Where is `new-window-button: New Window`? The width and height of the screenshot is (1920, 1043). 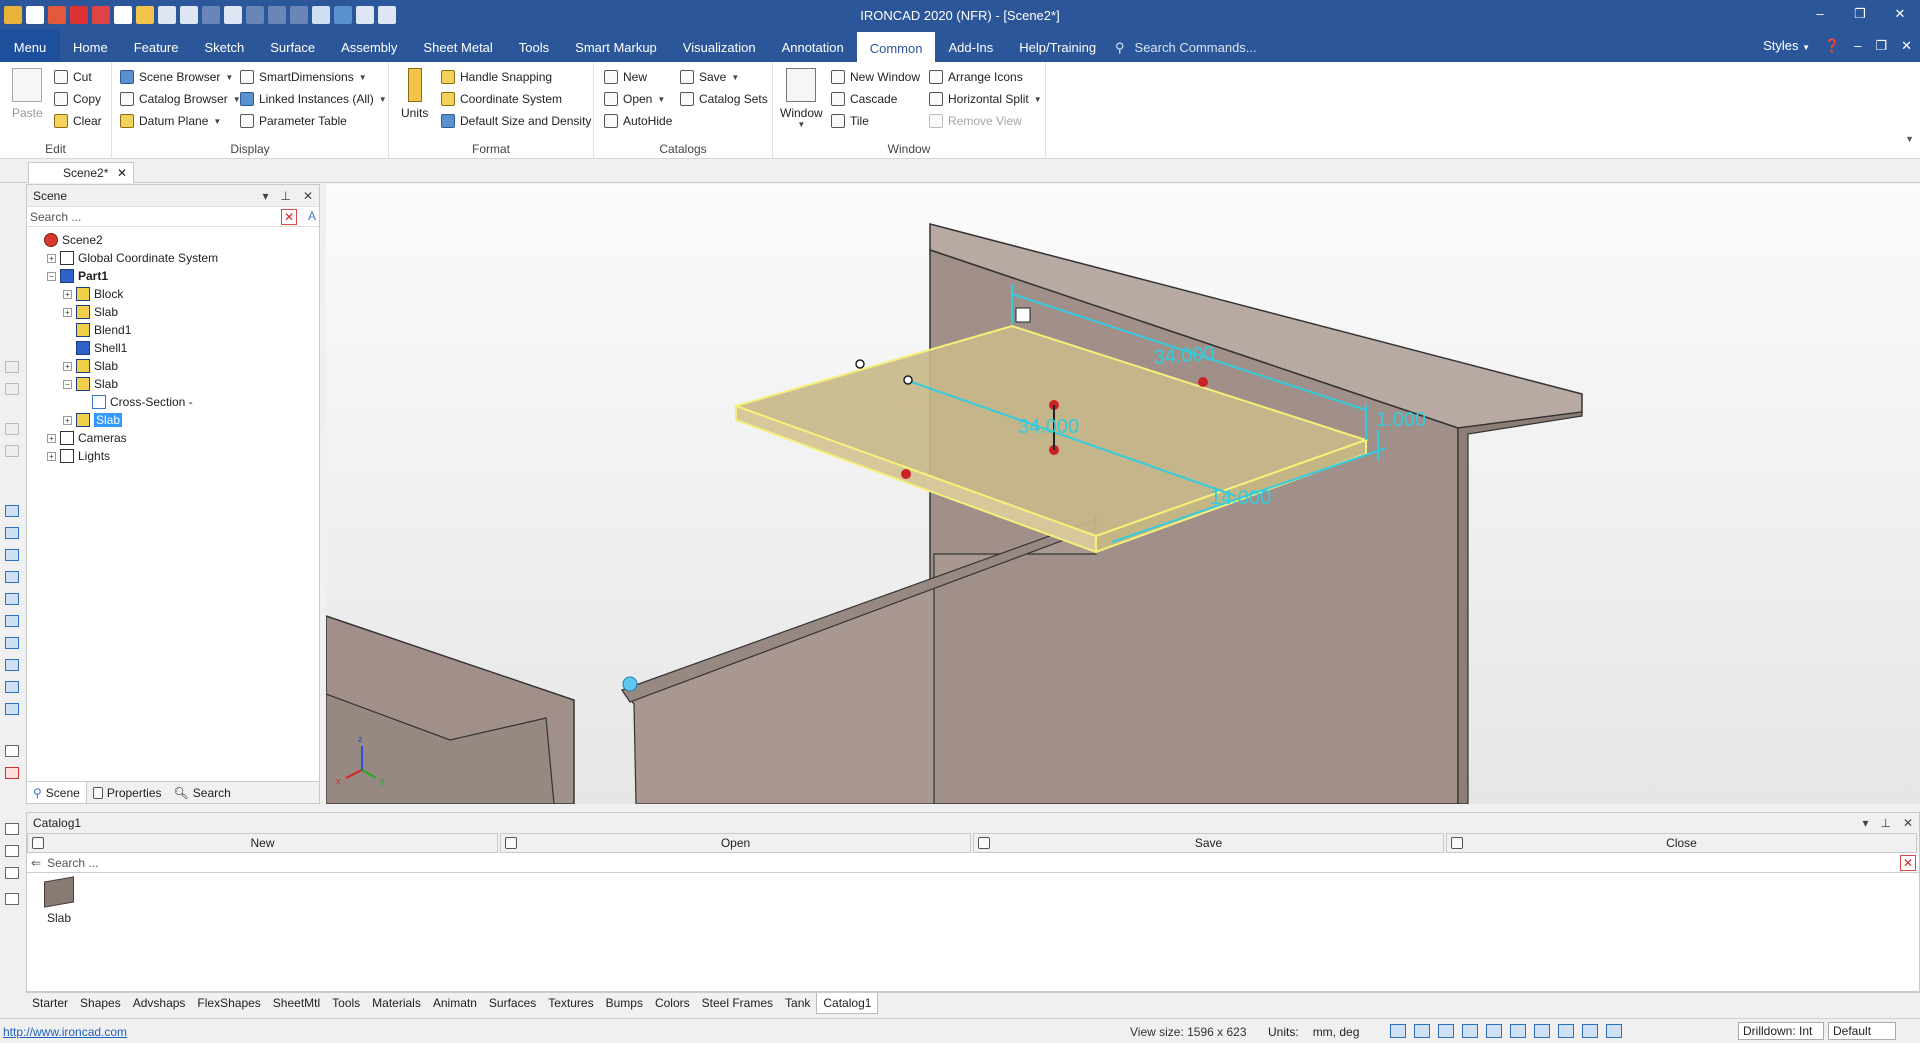
new-window-button: New Window is located at coordinates (875, 77).